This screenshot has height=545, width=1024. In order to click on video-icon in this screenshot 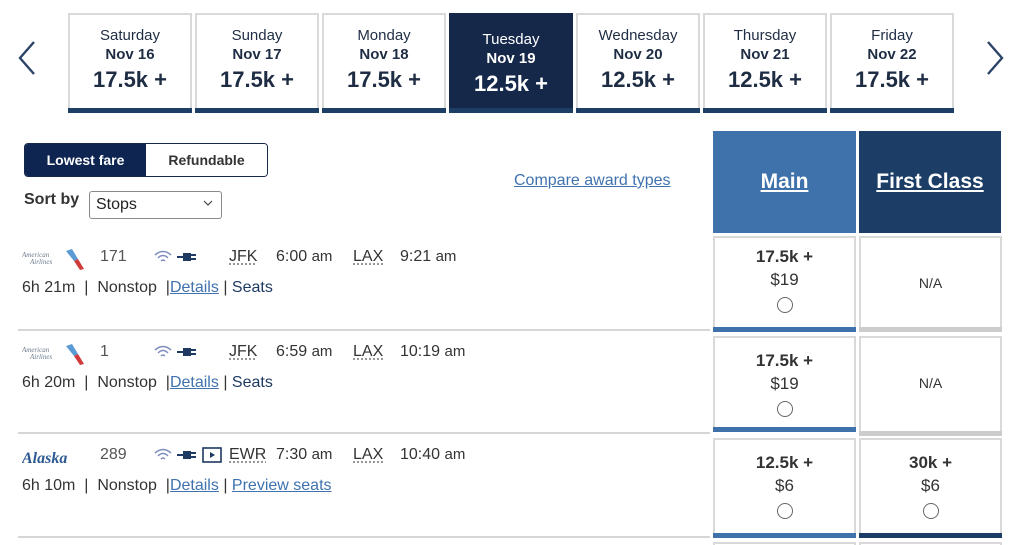, I will do `click(212, 455)`.